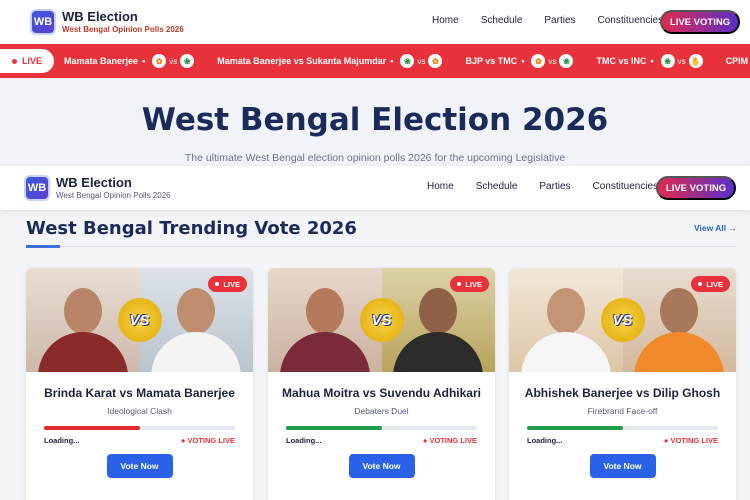 This screenshot has width=750, height=500. What do you see at coordinates (191, 228) in the screenshot?
I see `section-title: West Bengal Trending Vote 2026` at bounding box center [191, 228].